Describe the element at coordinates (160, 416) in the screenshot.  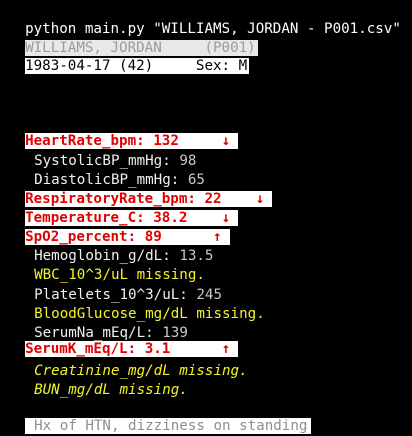
I see `clinical-note: Hx of HTN, dizziness on standing` at that location.